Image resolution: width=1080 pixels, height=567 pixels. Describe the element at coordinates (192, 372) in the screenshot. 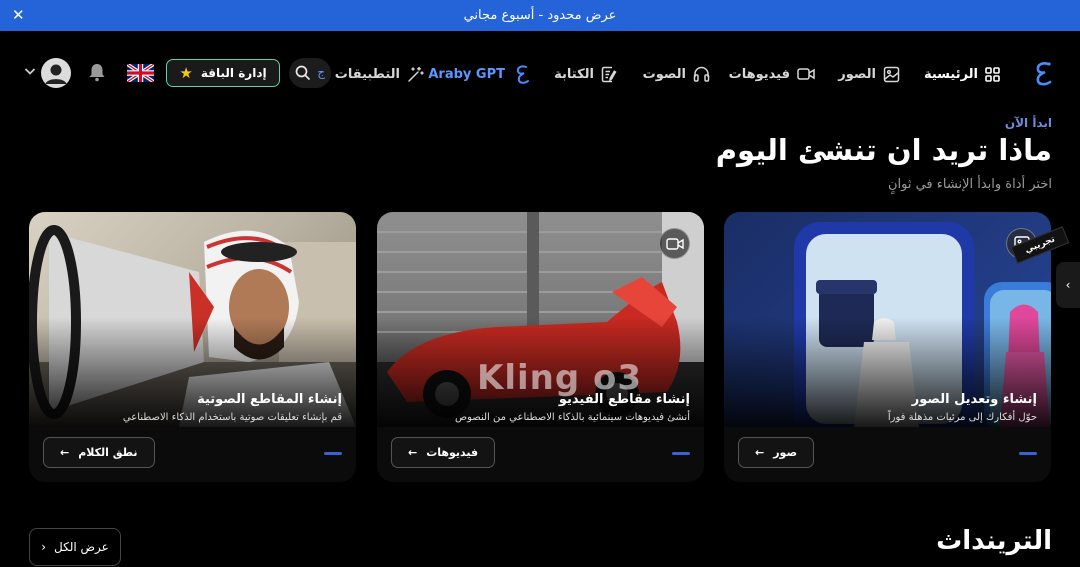

I see `card-audio-shade` at that location.